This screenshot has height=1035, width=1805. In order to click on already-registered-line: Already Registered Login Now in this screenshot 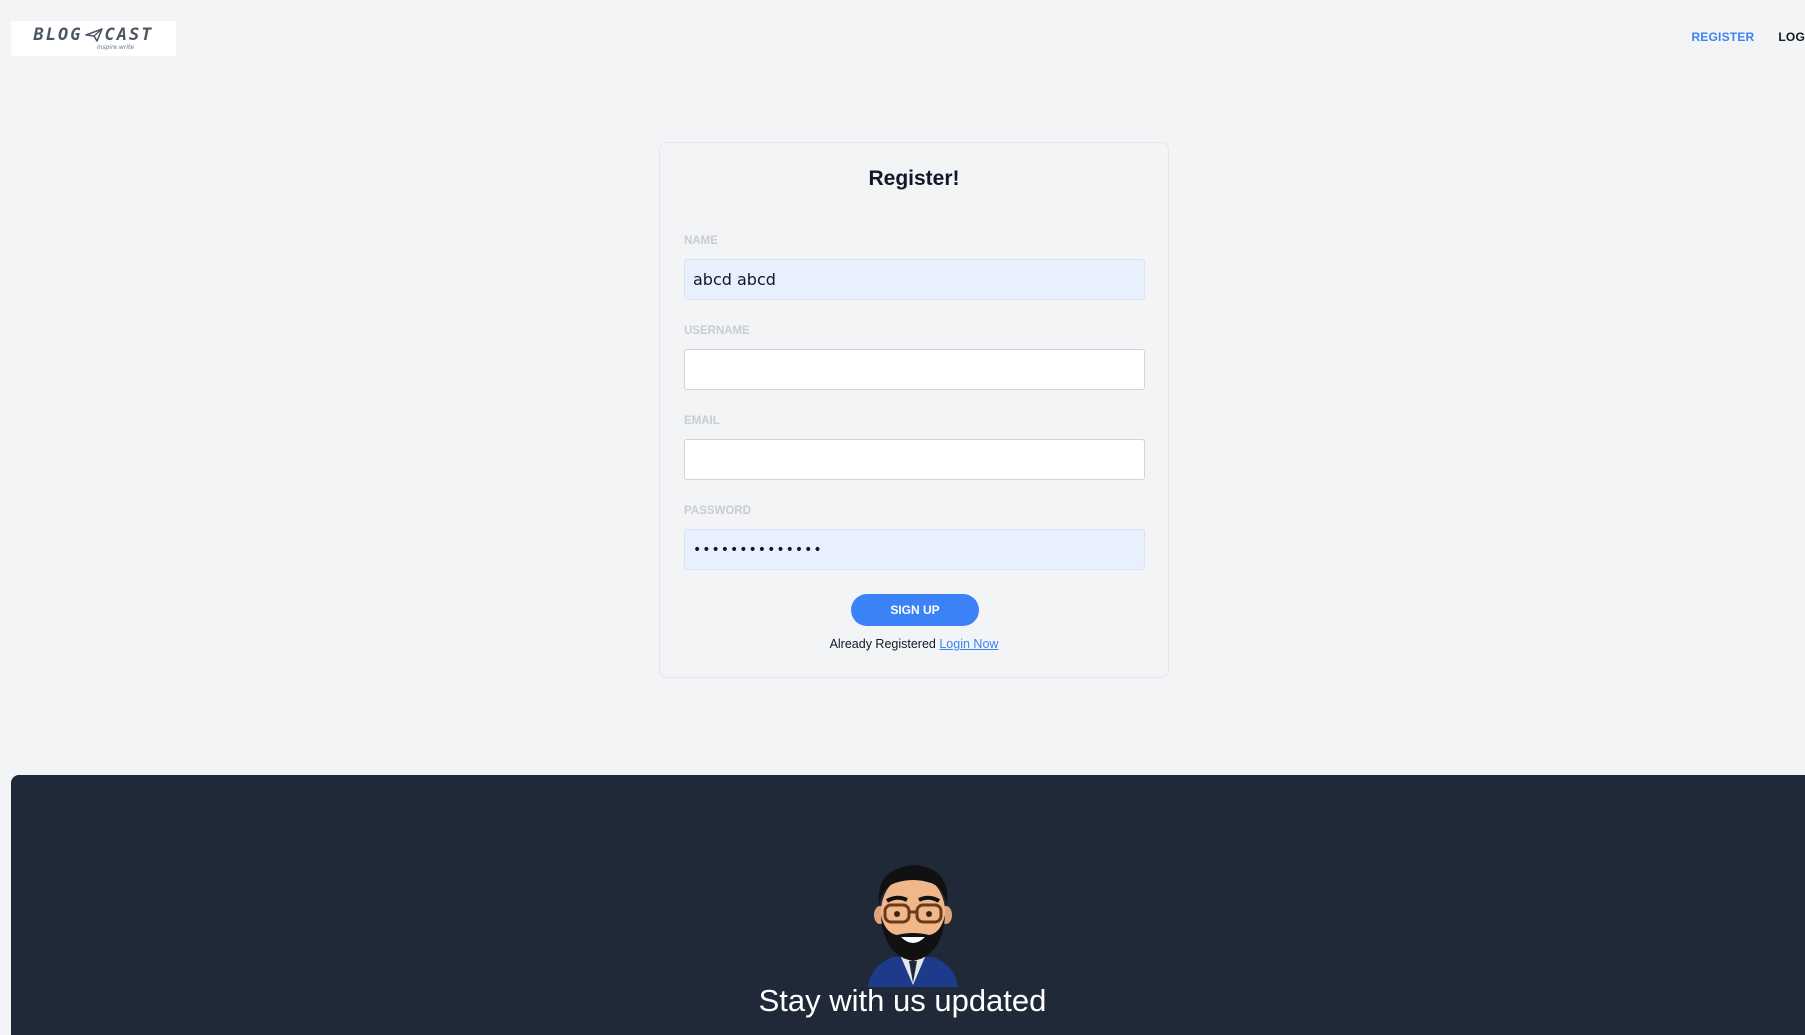, I will do `click(914, 644)`.